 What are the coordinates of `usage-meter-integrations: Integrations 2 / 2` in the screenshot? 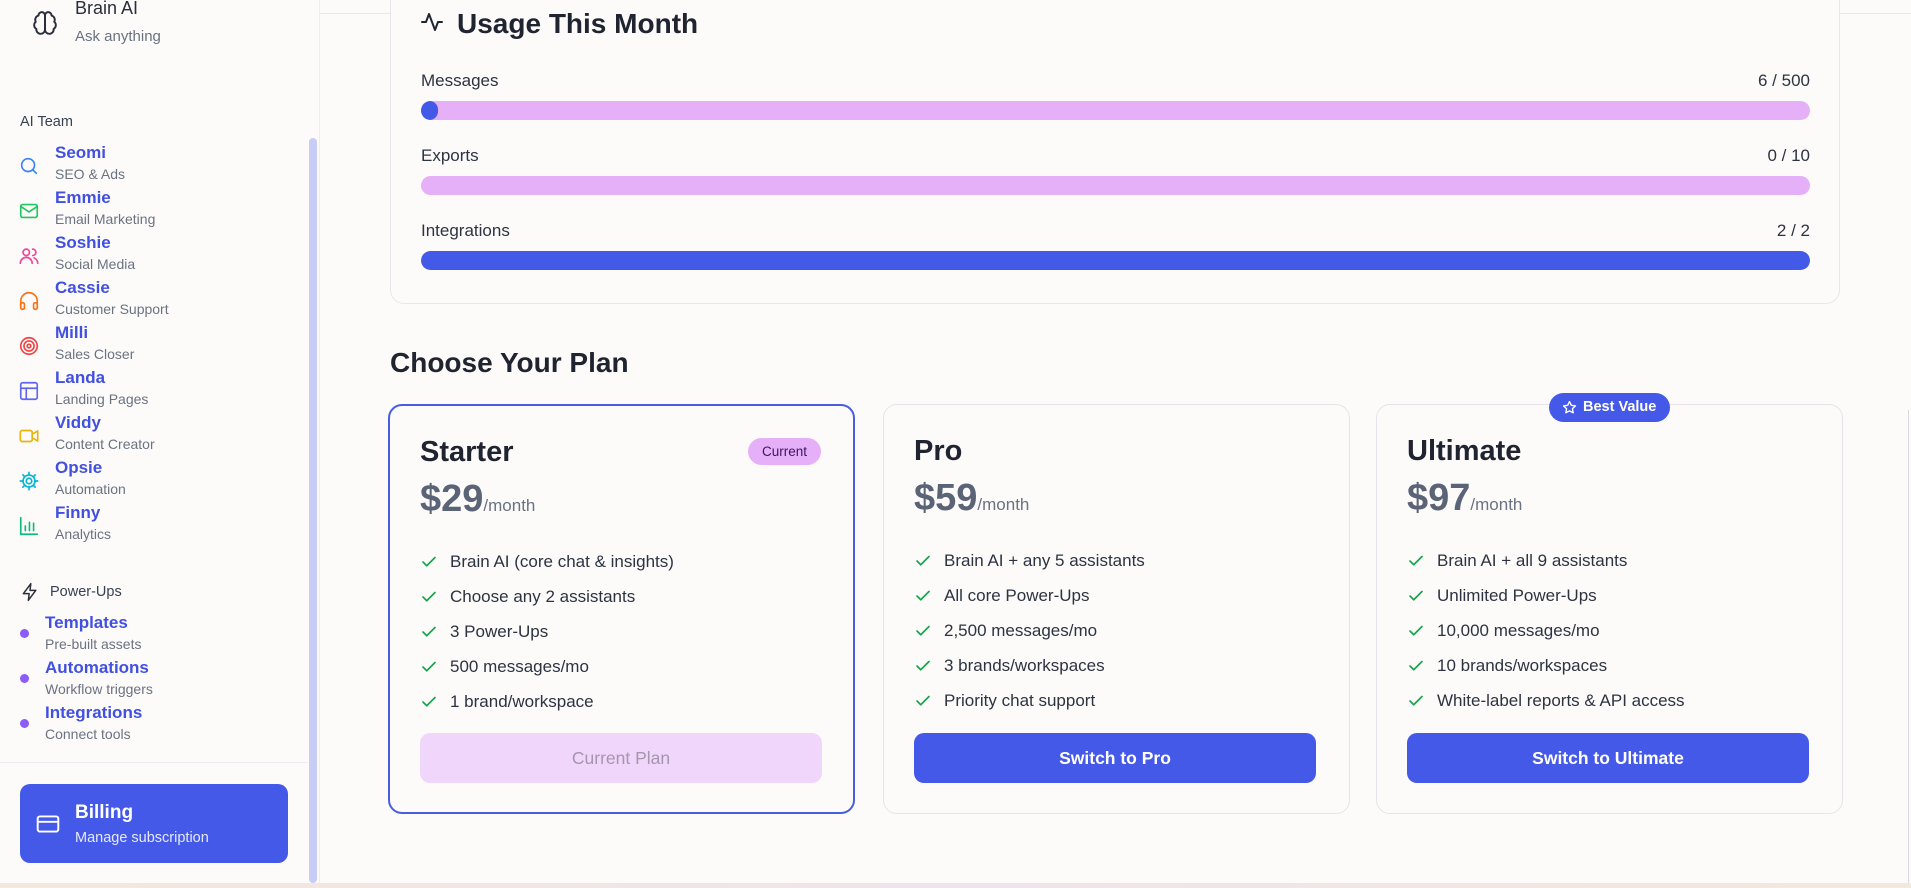 It's located at (1115, 251).